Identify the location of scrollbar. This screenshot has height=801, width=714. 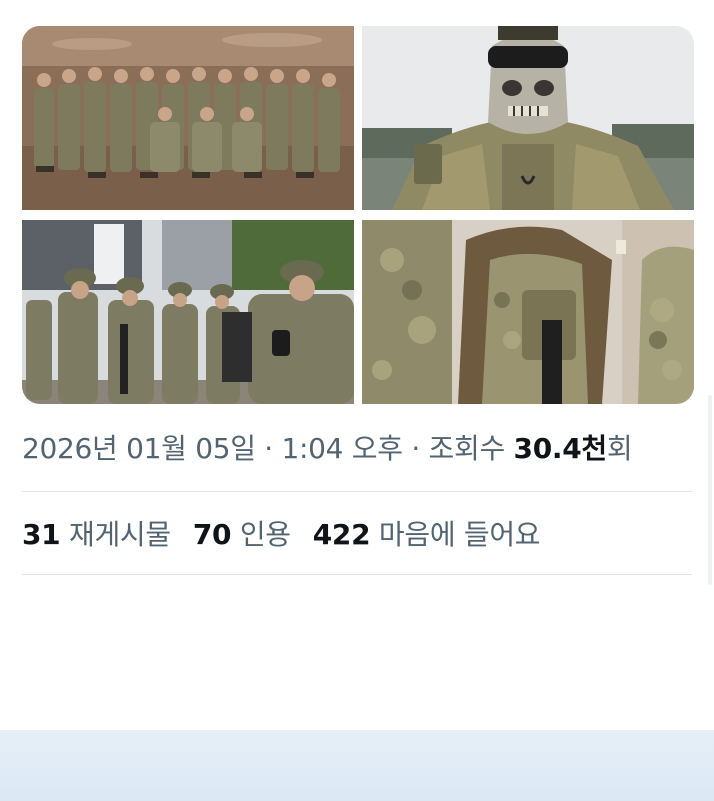
(710, 490).